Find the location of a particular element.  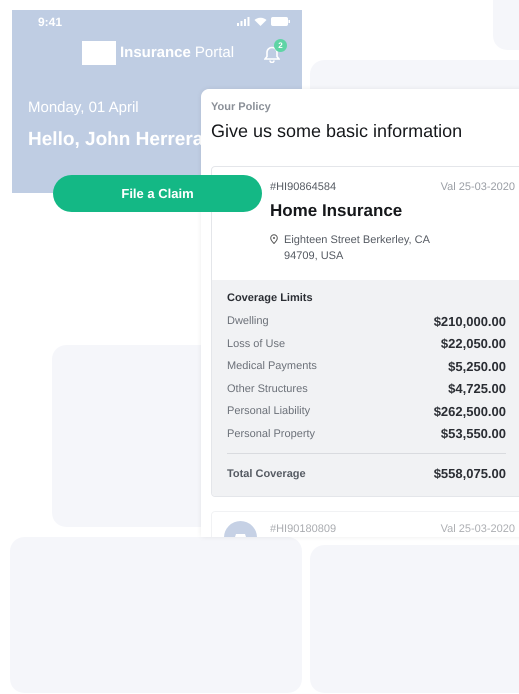

app-title: Insurance is located at coordinates (155, 52).